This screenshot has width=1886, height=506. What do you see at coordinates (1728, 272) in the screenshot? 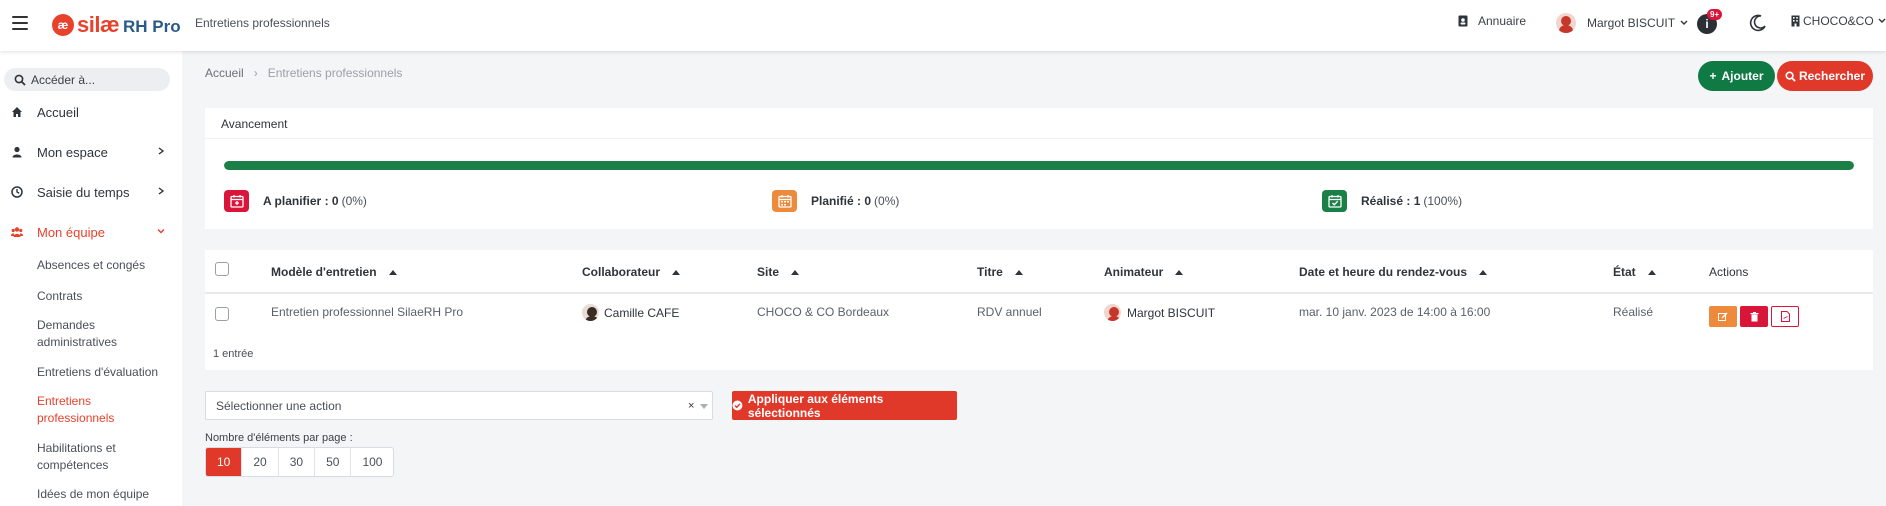
I see `column-header-actions: Actions` at bounding box center [1728, 272].